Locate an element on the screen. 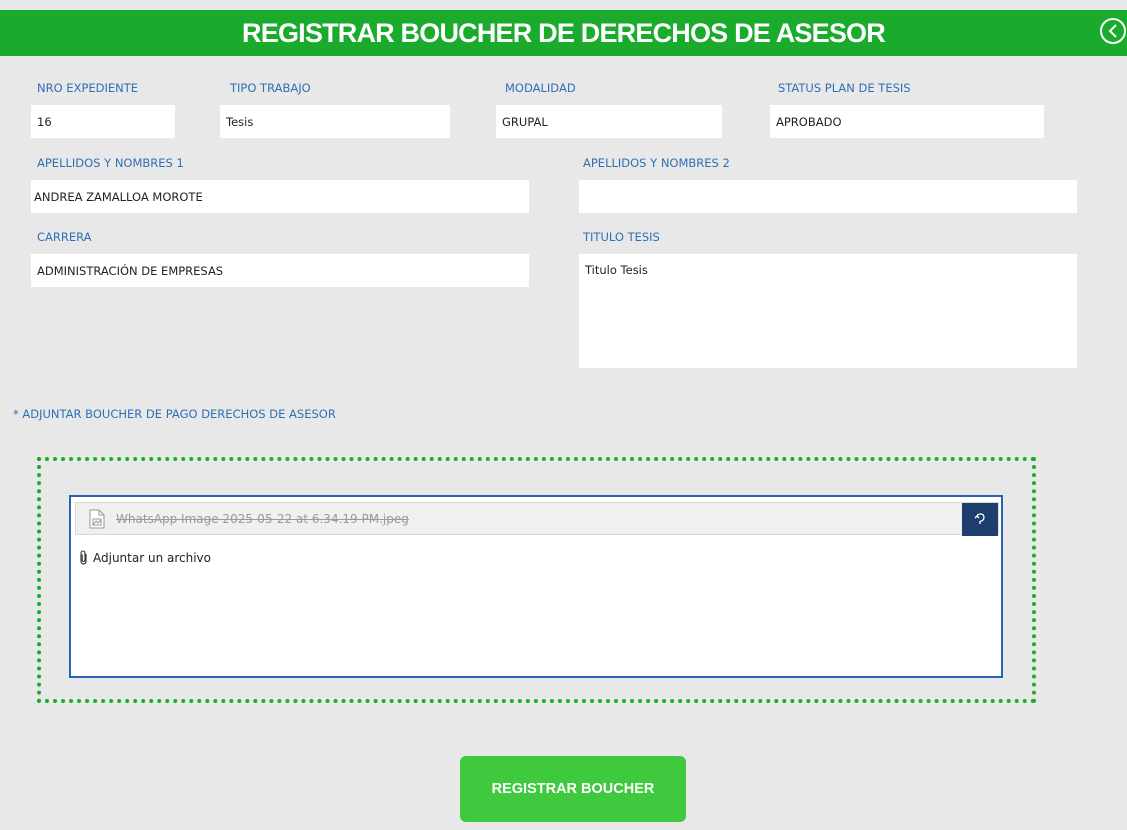 The width and height of the screenshot is (1127, 830). tipo-trabajo-label: TIPO TRABAJO is located at coordinates (270, 88).